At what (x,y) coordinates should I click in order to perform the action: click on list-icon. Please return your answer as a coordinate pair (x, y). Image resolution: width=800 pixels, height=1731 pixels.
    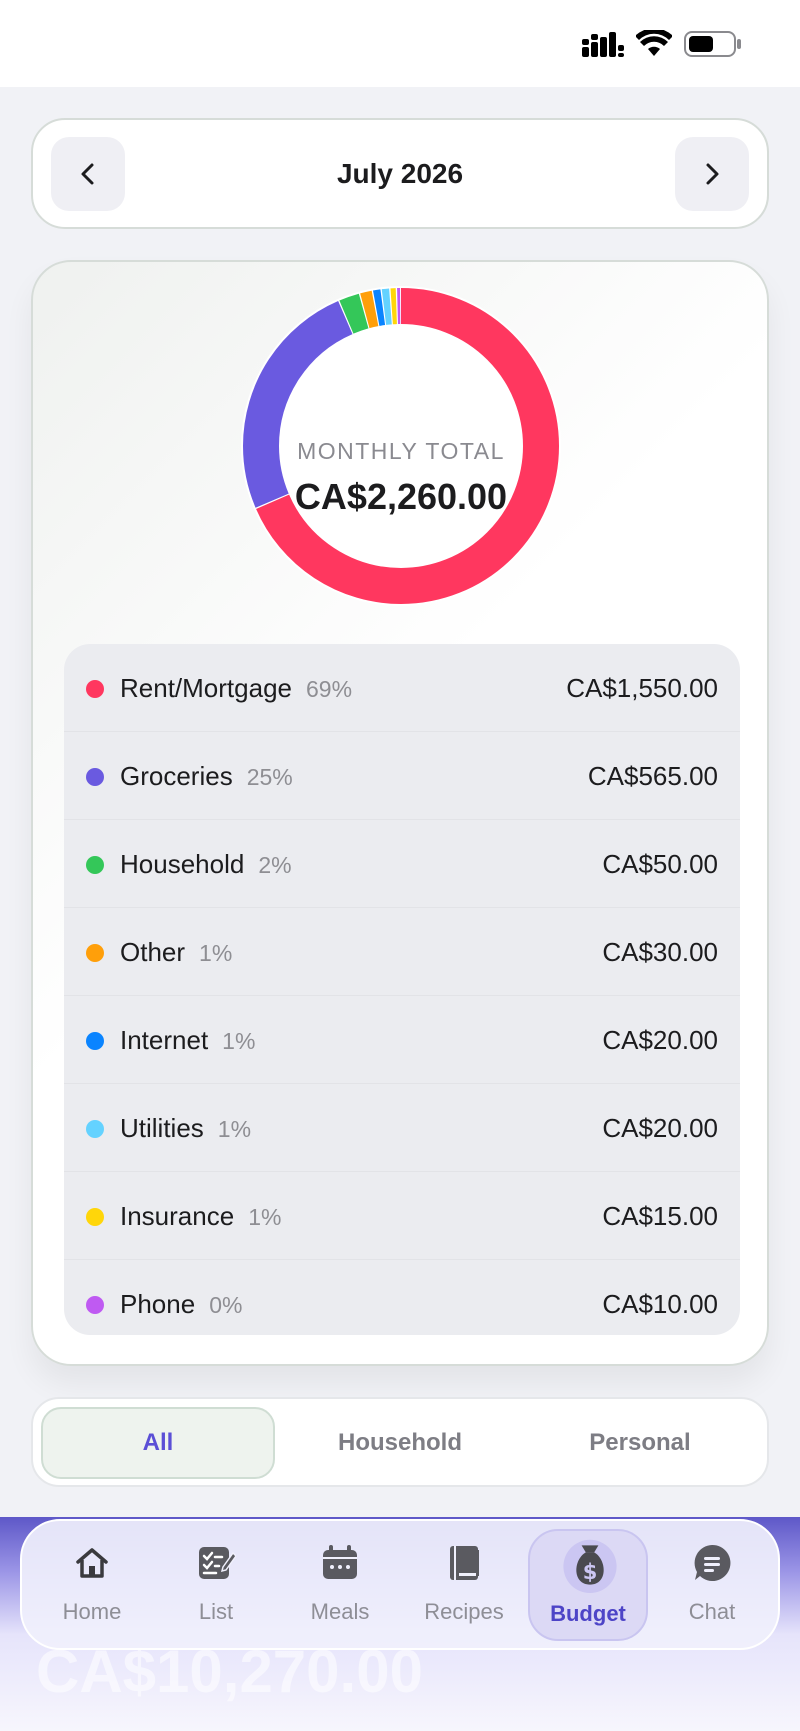
    Looking at the image, I should click on (217, 1563).